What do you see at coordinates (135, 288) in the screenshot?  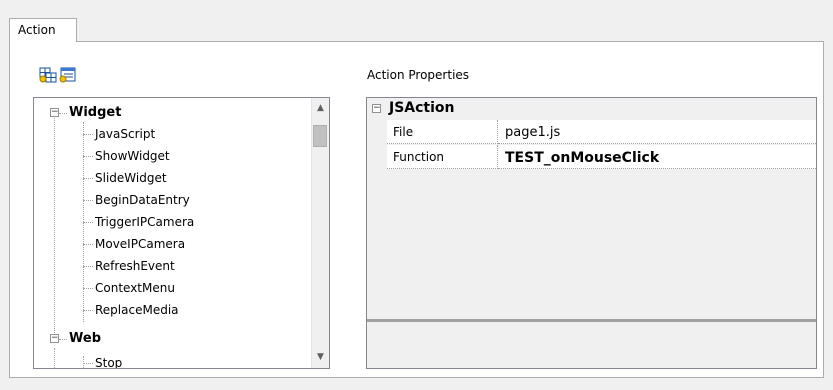 I see `tree-item-label: ContextMenu` at bounding box center [135, 288].